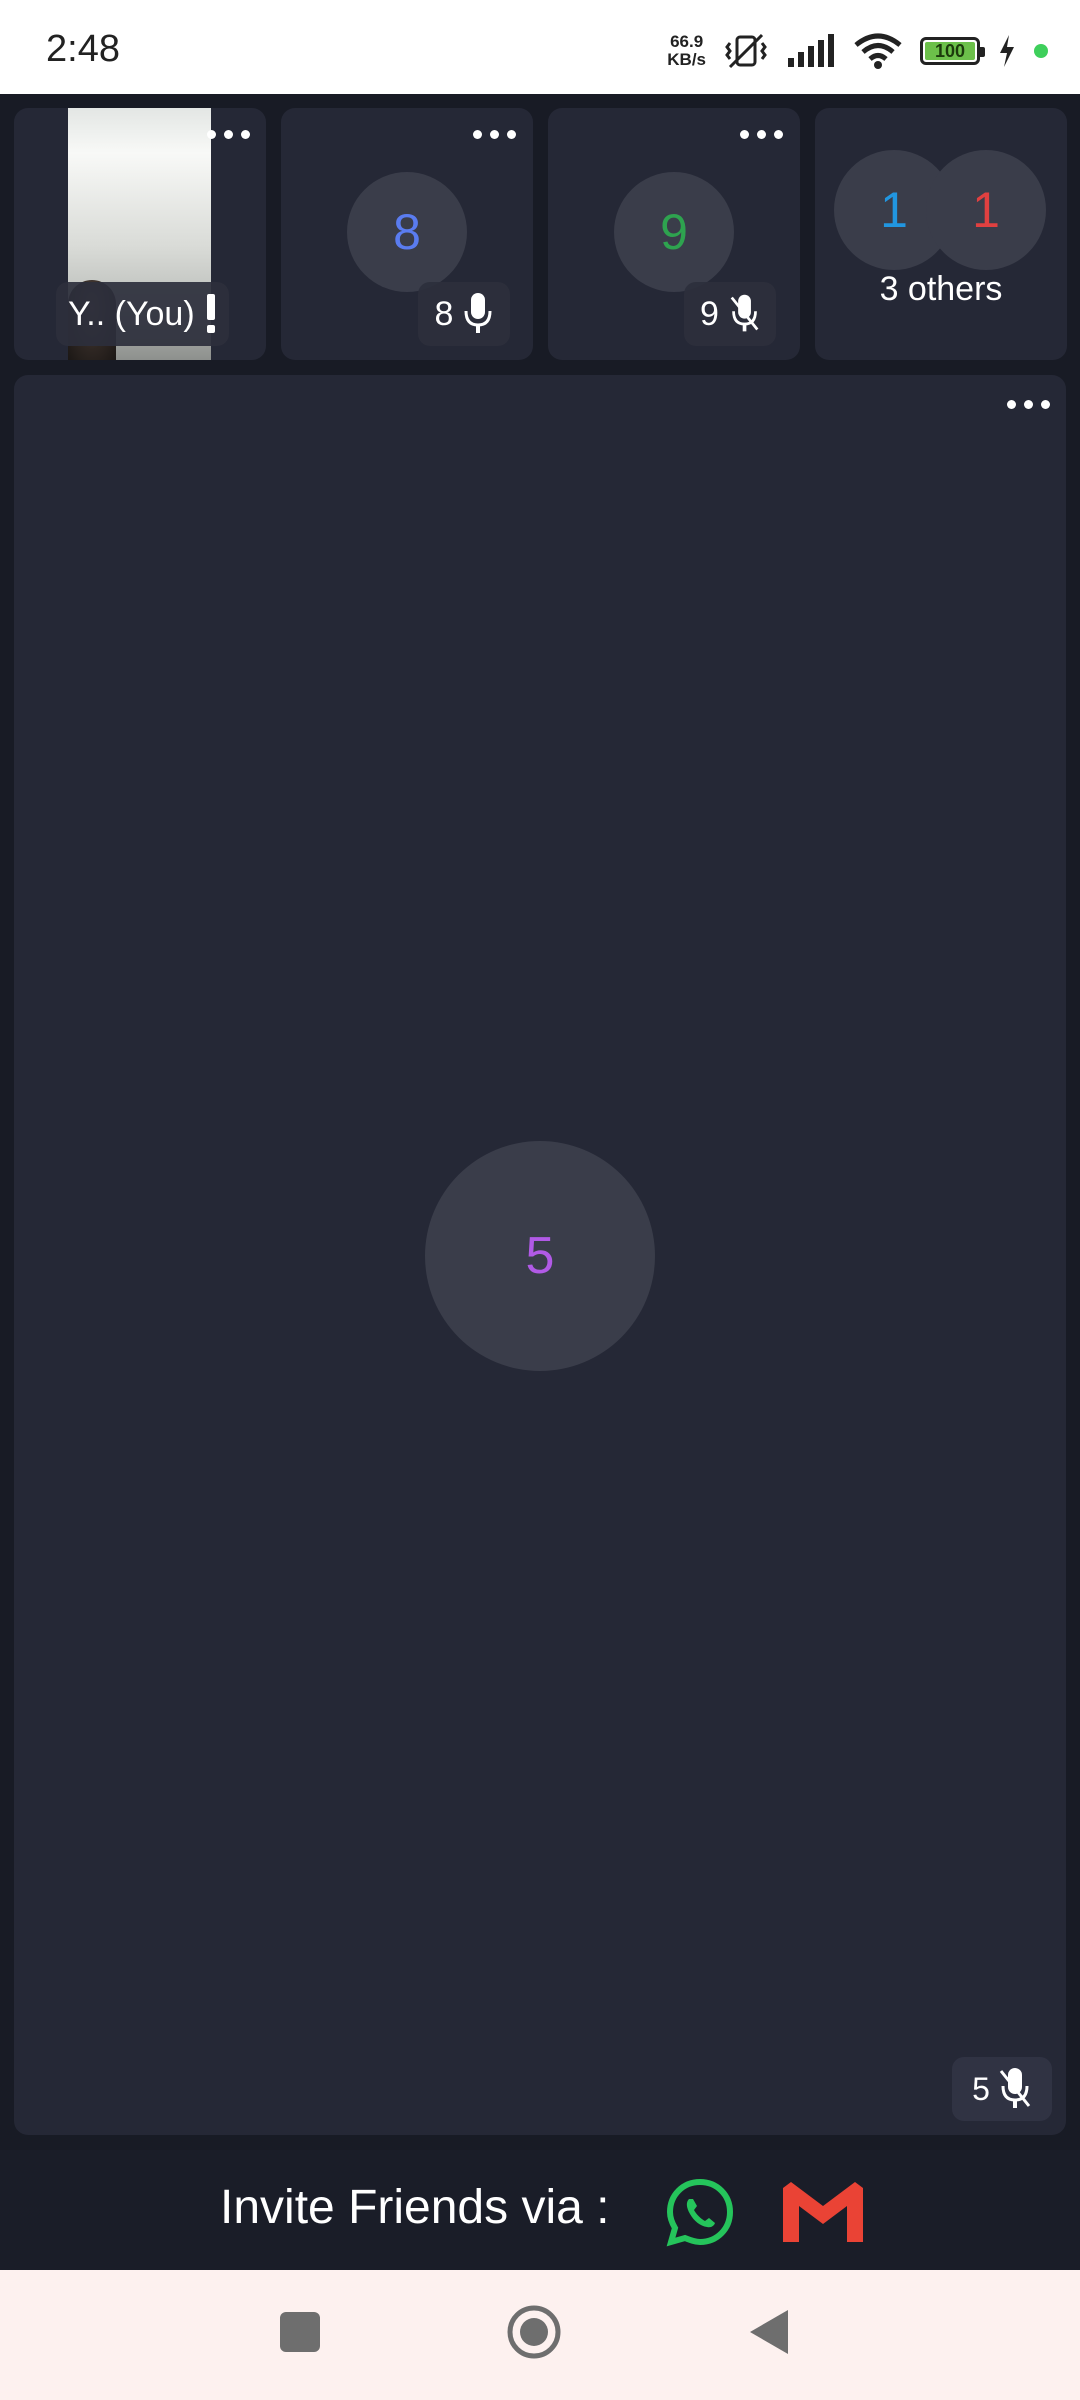 The width and height of the screenshot is (1080, 2400). I want to click on participant-name-chip: 9, so click(730, 314).